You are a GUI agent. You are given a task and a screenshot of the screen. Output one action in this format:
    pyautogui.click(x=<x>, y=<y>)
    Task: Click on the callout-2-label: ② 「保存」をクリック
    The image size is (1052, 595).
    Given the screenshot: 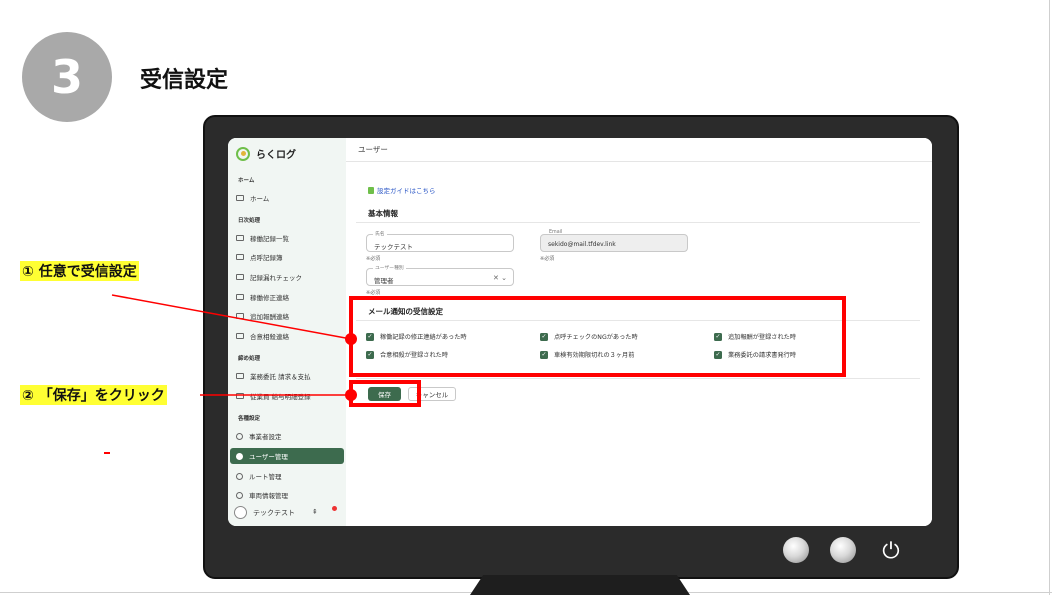 What is the action you would take?
    pyautogui.click(x=93, y=395)
    